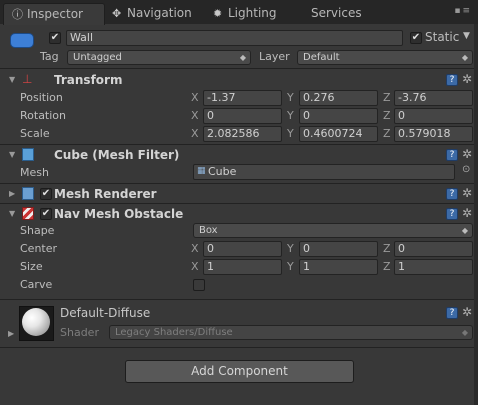 This screenshot has width=478, height=405. What do you see at coordinates (154, 13) in the screenshot?
I see `tab-navigation: ✥ Navigation` at bounding box center [154, 13].